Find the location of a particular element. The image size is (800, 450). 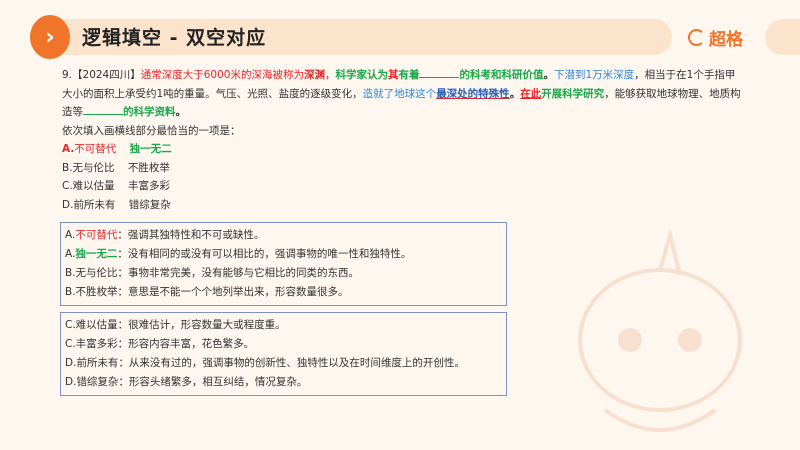

text-seg: 在此 is located at coordinates (531, 93).